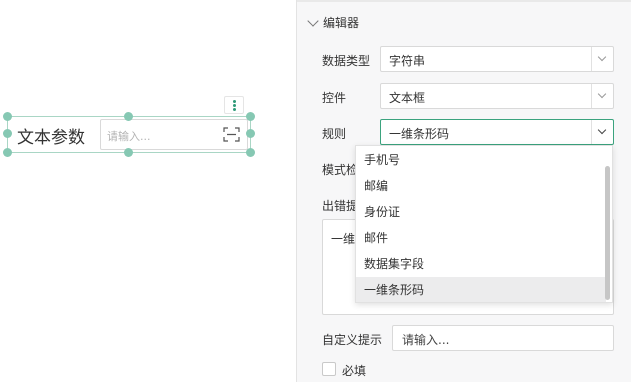 The height and width of the screenshot is (382, 631). I want to click on resize-handle-bottom-left, so click(7, 152).